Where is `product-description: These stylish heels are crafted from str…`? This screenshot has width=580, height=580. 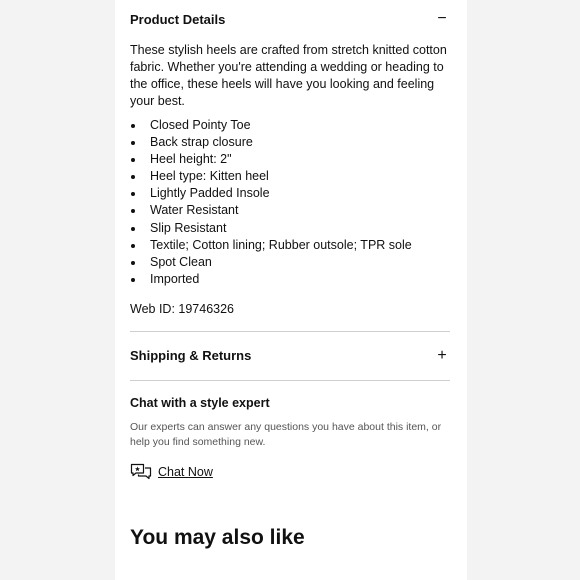
product-description: These stylish heels are crafted from str… is located at coordinates (288, 75).